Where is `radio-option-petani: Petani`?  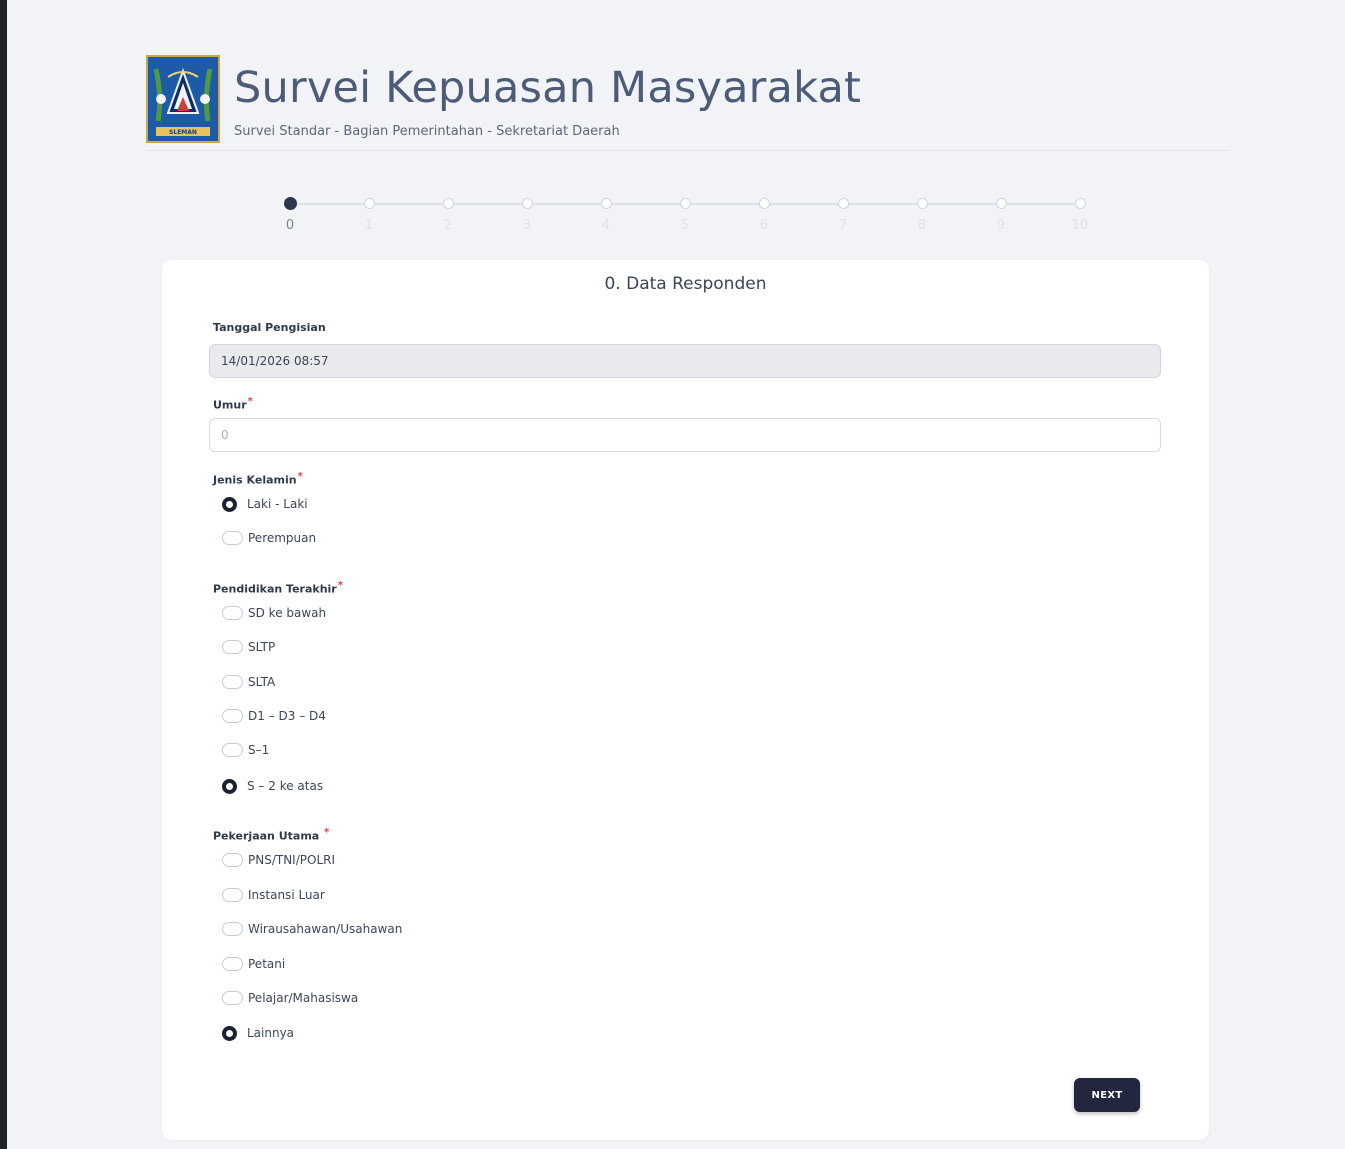
radio-option-petani: Petani is located at coordinates (253, 964).